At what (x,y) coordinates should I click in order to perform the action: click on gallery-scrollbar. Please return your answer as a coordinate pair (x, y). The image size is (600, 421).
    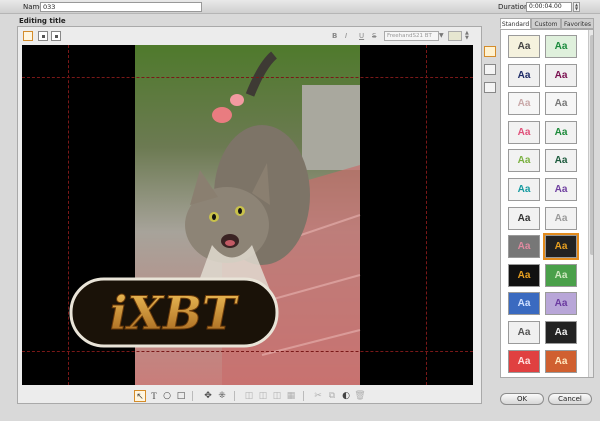
    Looking at the image, I should click on (590, 203).